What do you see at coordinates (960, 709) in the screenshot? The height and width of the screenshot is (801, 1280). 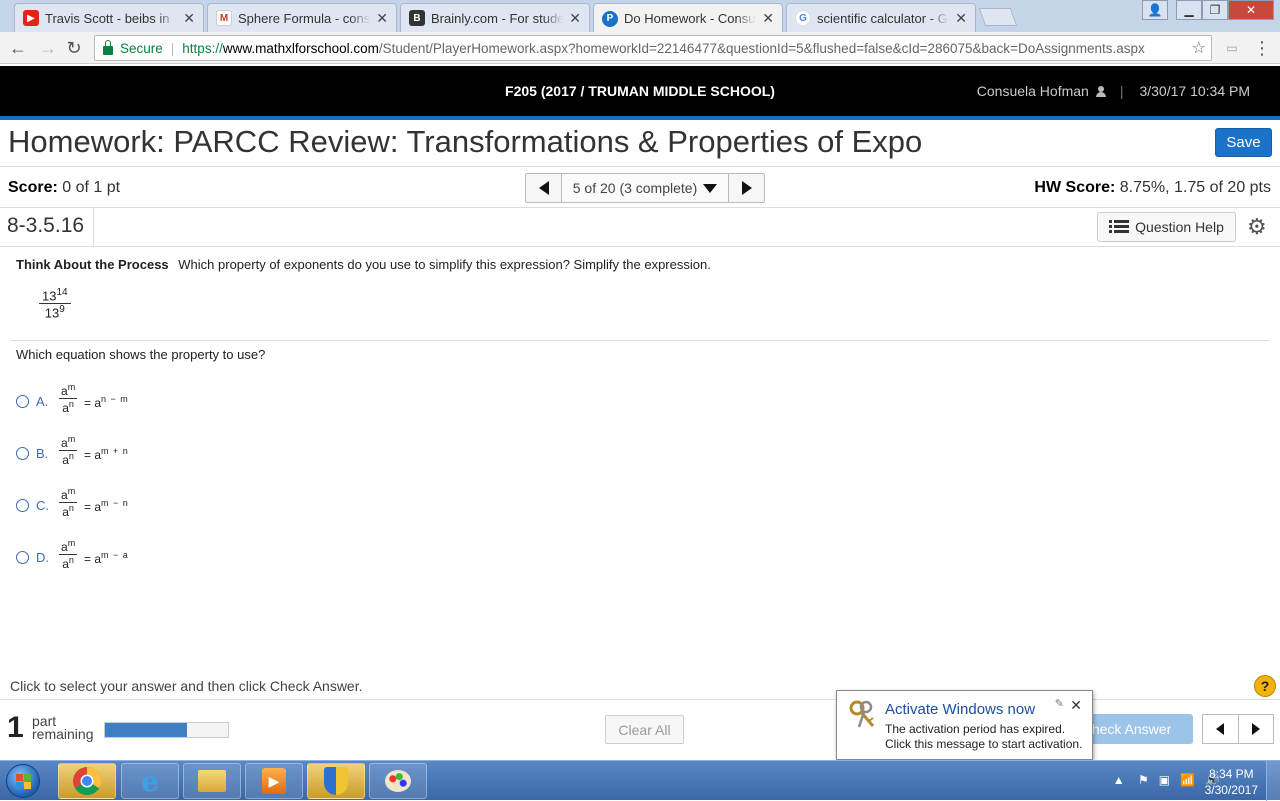 I see `activation-title: Activate Windows now` at bounding box center [960, 709].